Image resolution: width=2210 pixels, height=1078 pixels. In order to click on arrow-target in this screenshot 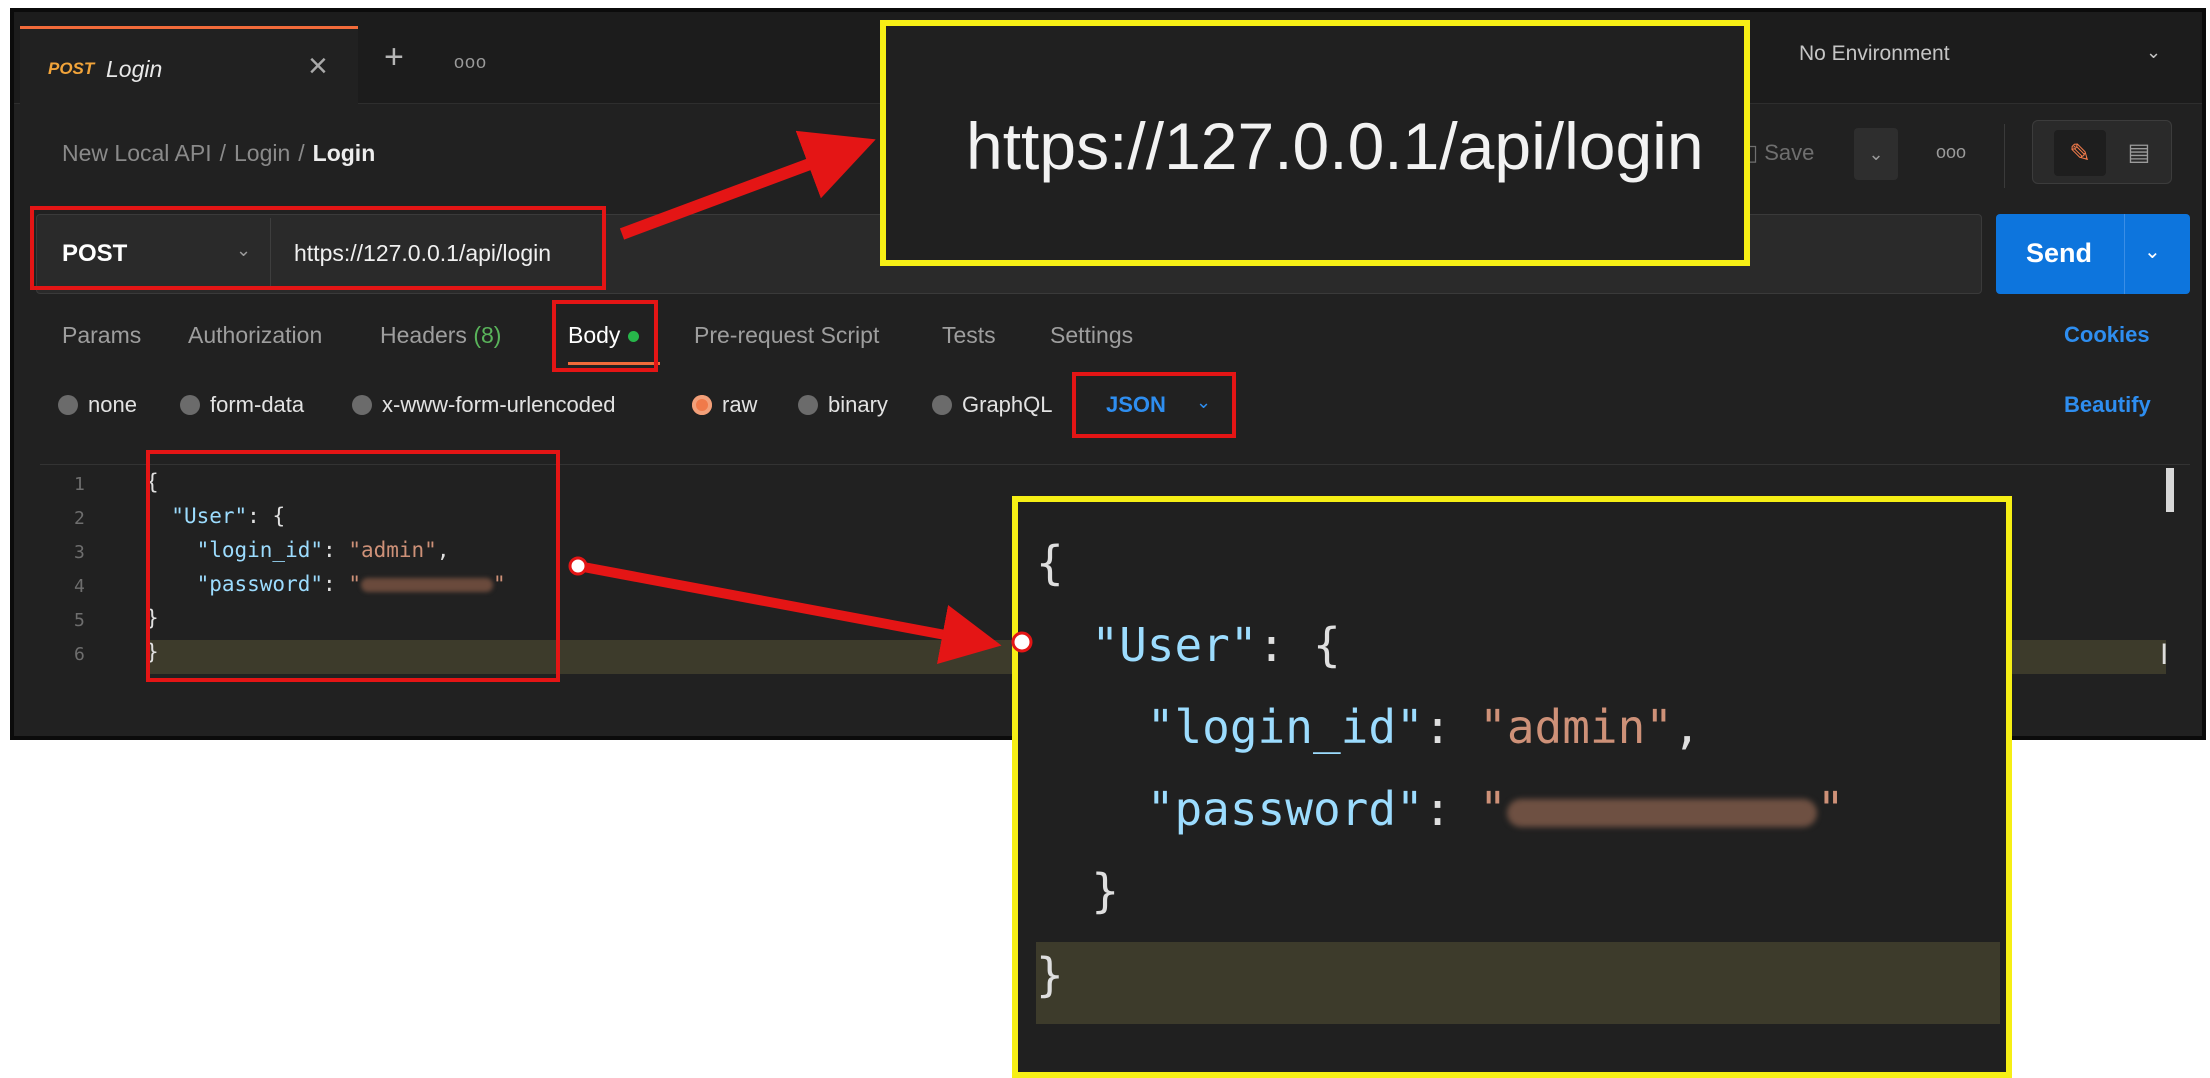, I will do `click(1022, 642)`.